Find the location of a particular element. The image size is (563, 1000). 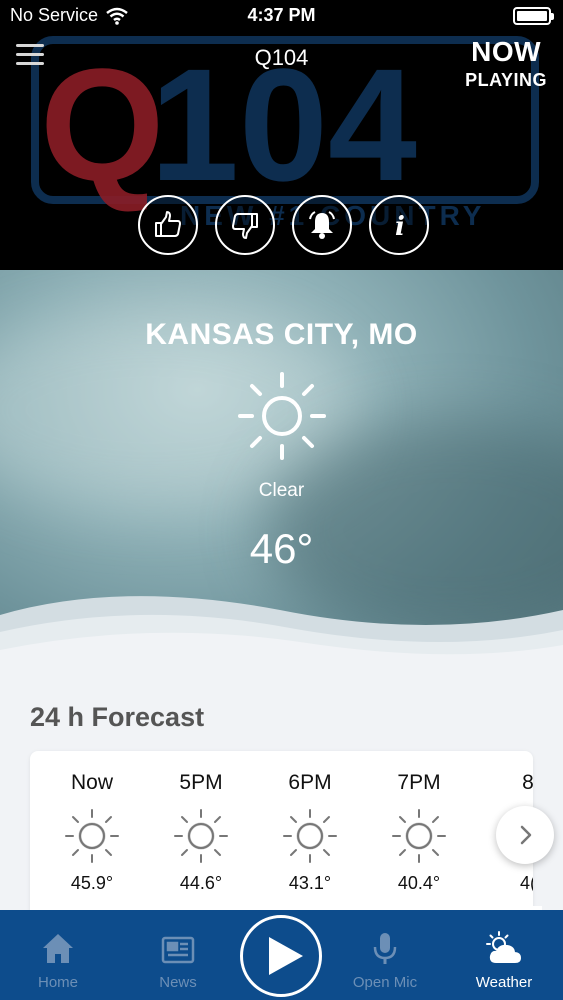

alarm-button is located at coordinates (322, 225).